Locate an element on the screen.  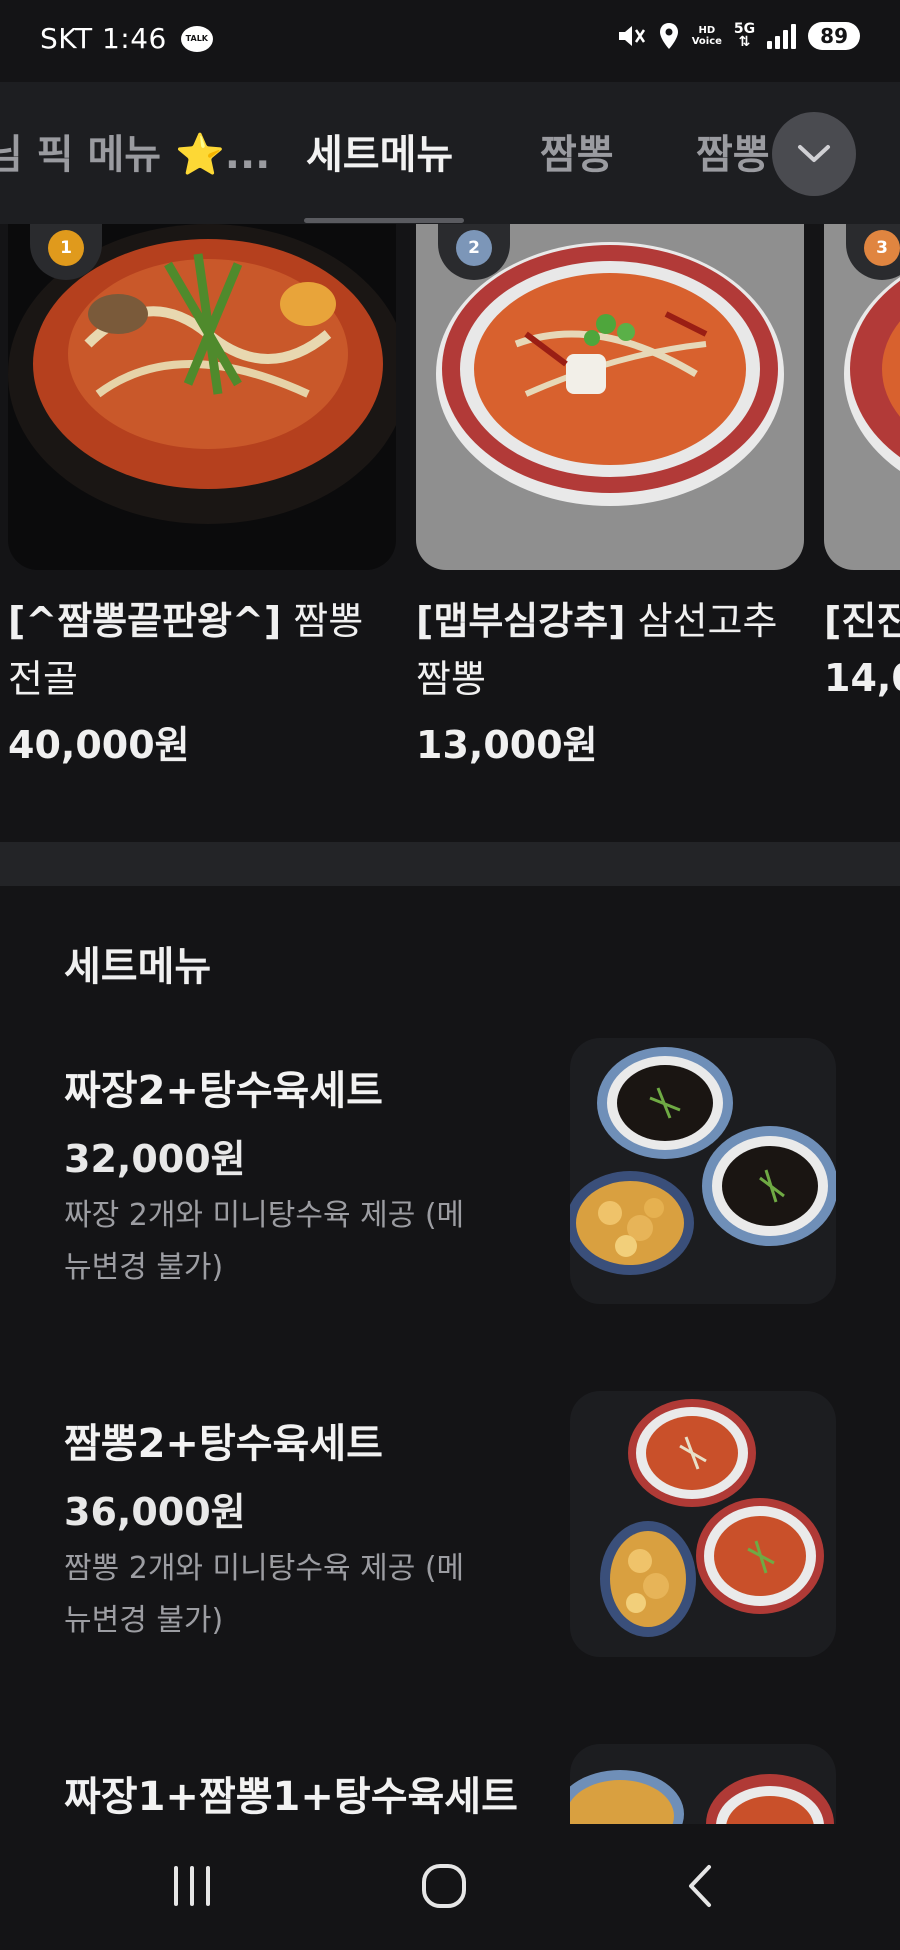
category-tab-bar: 님 픽 메뉴 ⭐... 세트메뉴 짬뽕 짬뽕 is located at coordinates (450, 153).